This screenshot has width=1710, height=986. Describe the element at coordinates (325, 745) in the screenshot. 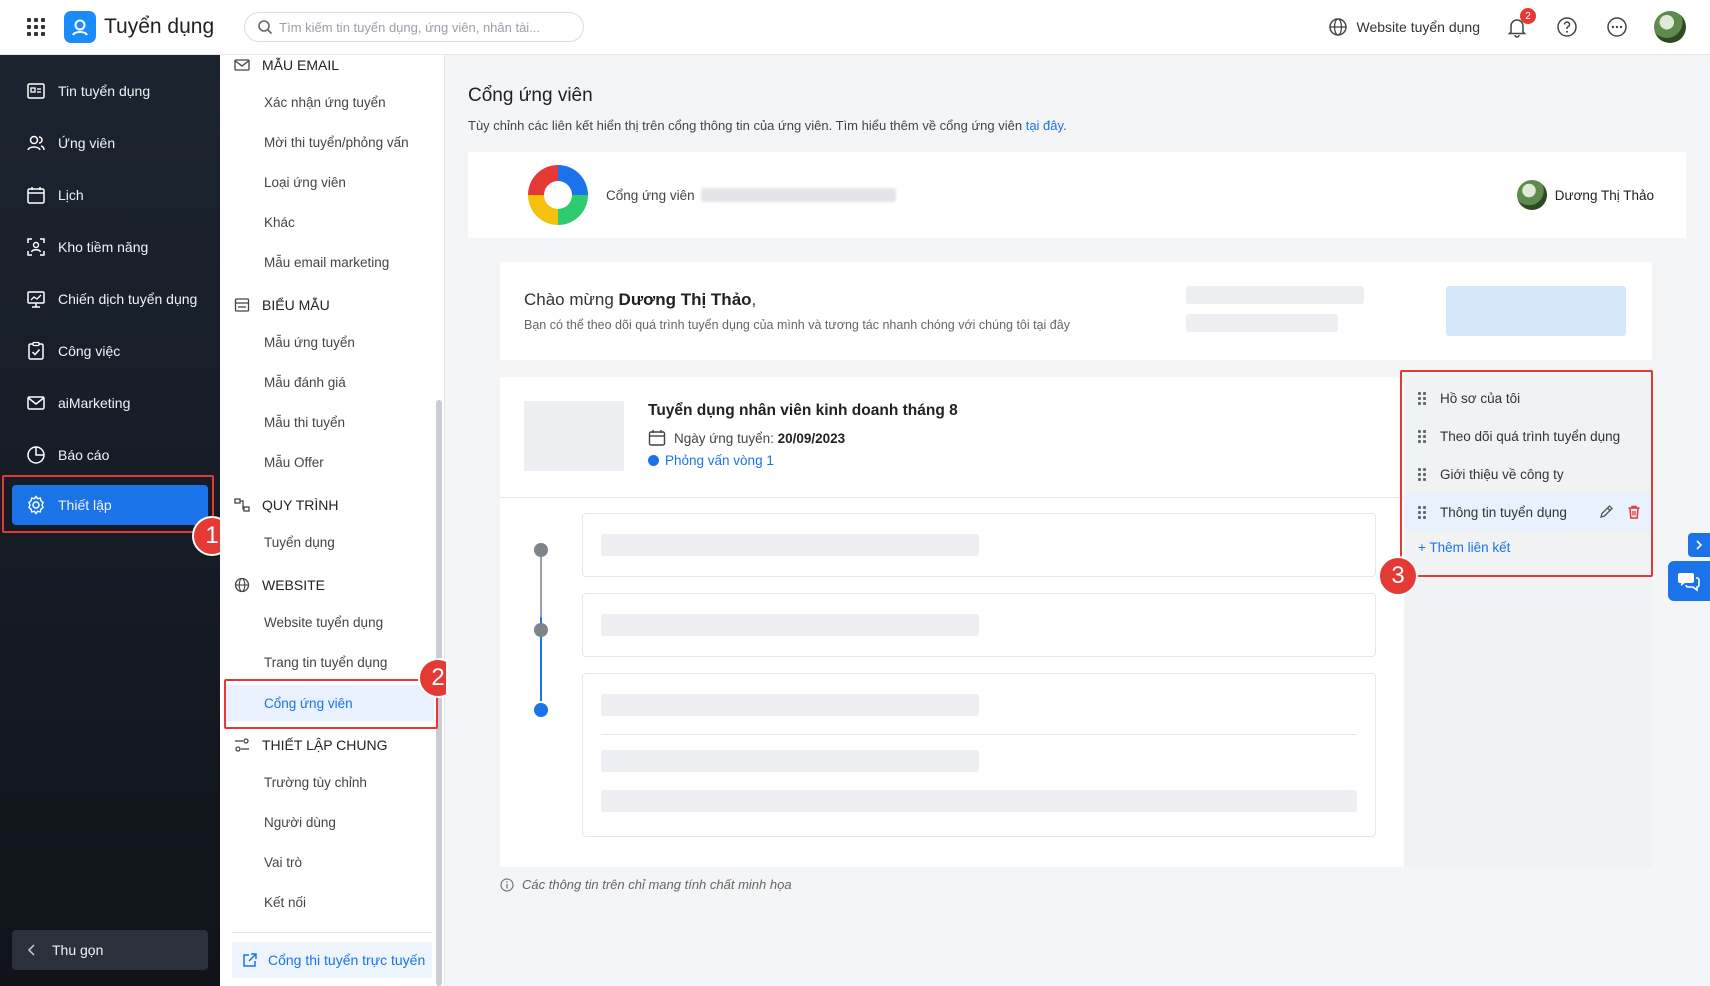

I see `section-title: THIẾT LẬP CHUNG` at that location.